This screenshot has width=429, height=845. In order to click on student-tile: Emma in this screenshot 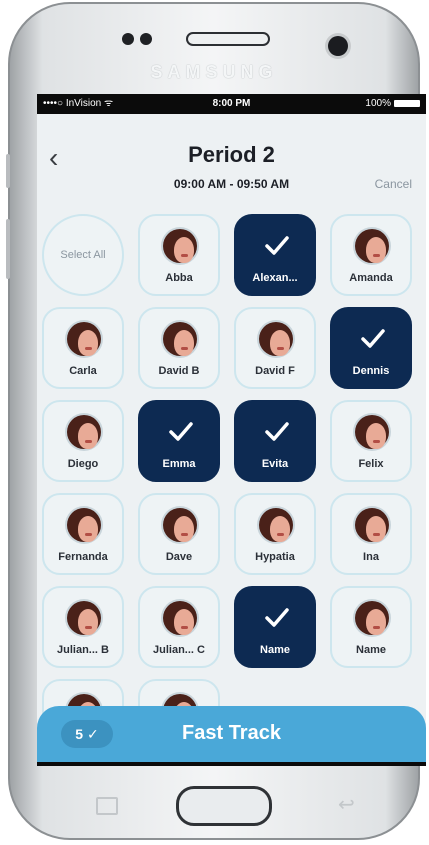, I will do `click(179, 441)`.